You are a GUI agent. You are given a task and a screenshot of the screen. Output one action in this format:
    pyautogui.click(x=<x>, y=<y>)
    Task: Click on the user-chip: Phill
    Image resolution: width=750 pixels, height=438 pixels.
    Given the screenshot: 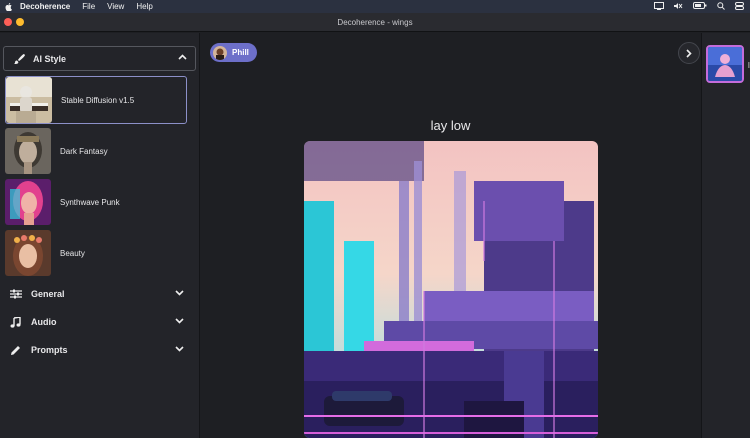 What is the action you would take?
    pyautogui.click(x=233, y=52)
    